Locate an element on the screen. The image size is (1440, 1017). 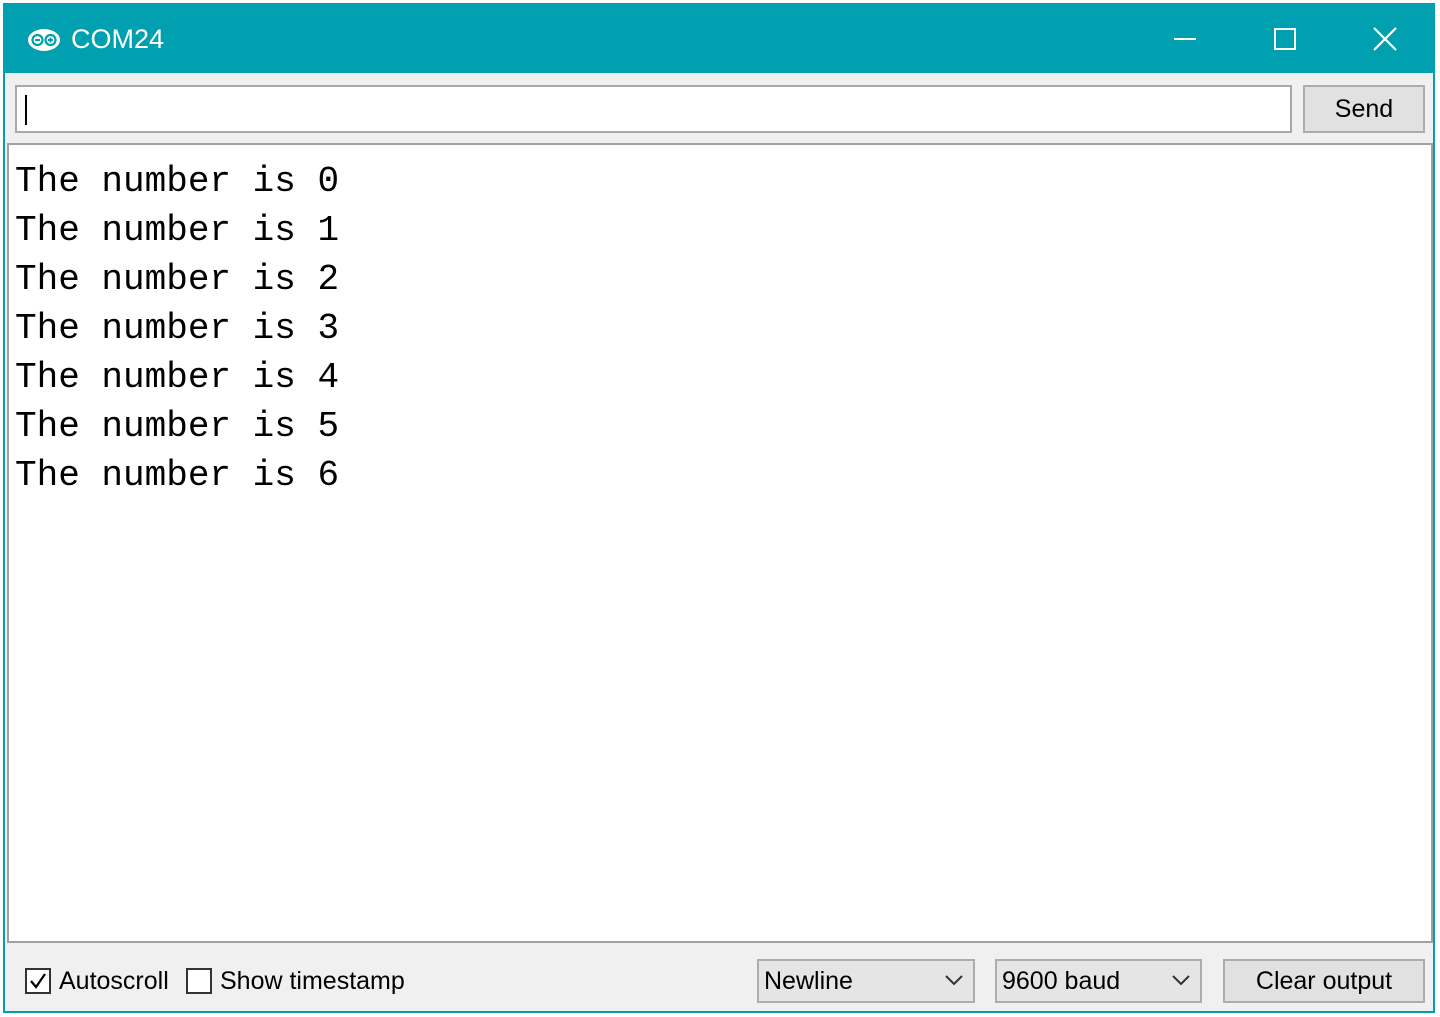
line-ending-value: Newline is located at coordinates (808, 981).